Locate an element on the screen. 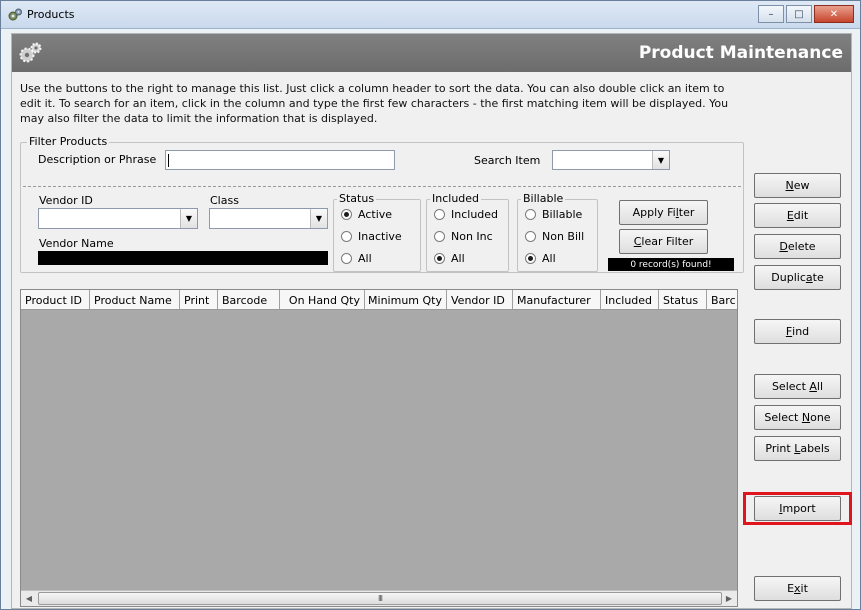 The image size is (861, 610). class-dropdown: ▼ is located at coordinates (268, 218).